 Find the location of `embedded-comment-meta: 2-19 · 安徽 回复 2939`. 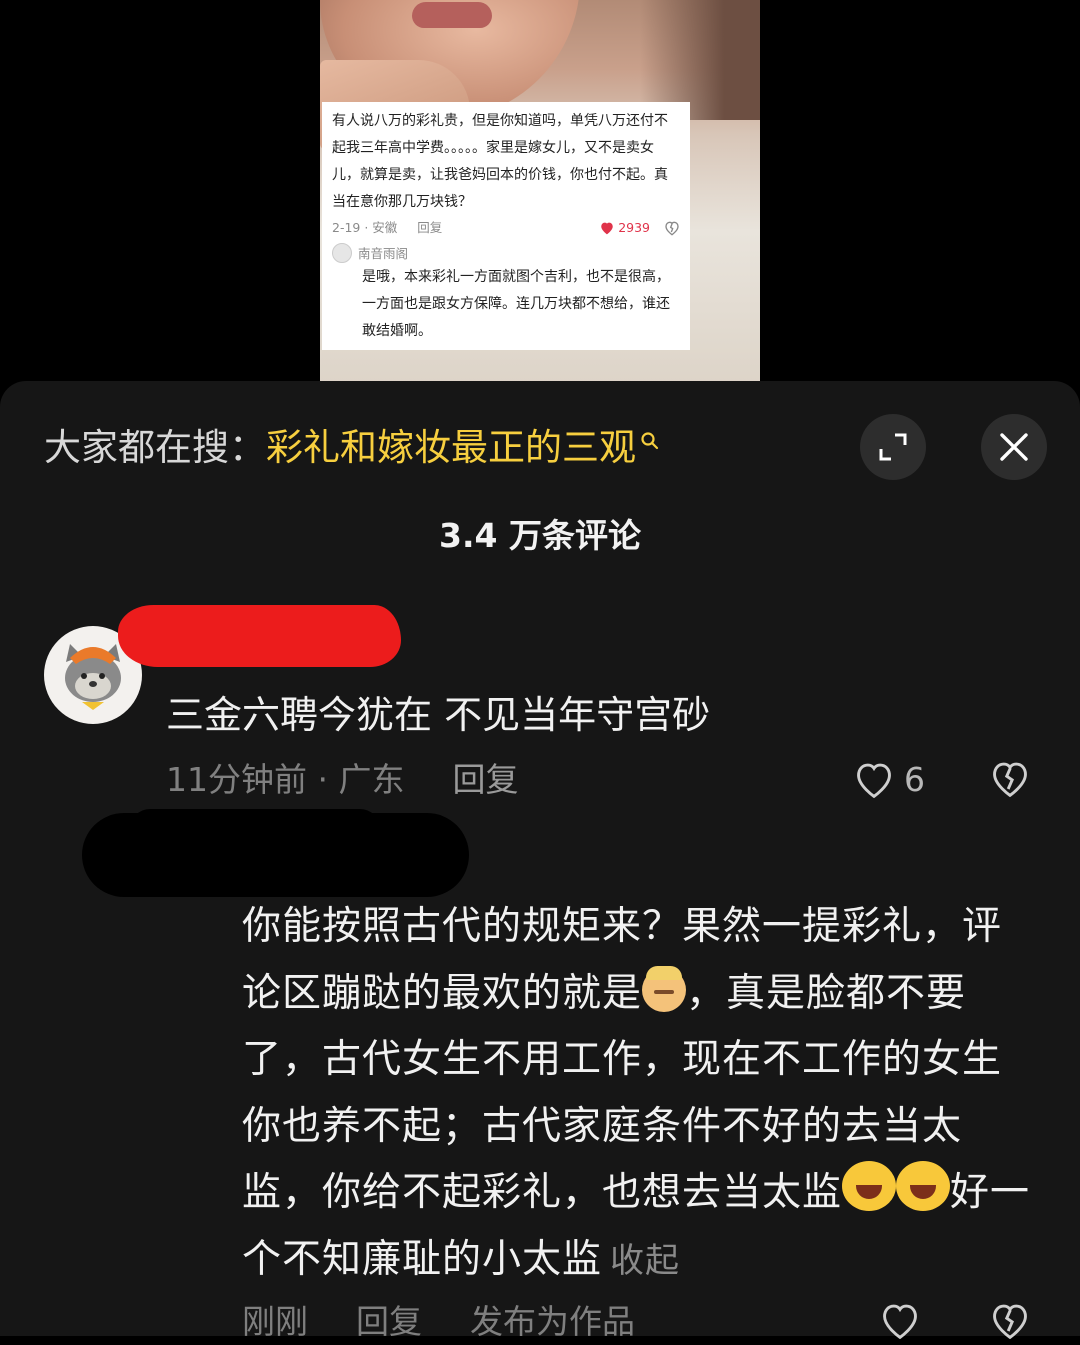

embedded-comment-meta: 2-19 · 安徽 回复 2939 is located at coordinates (506, 228).